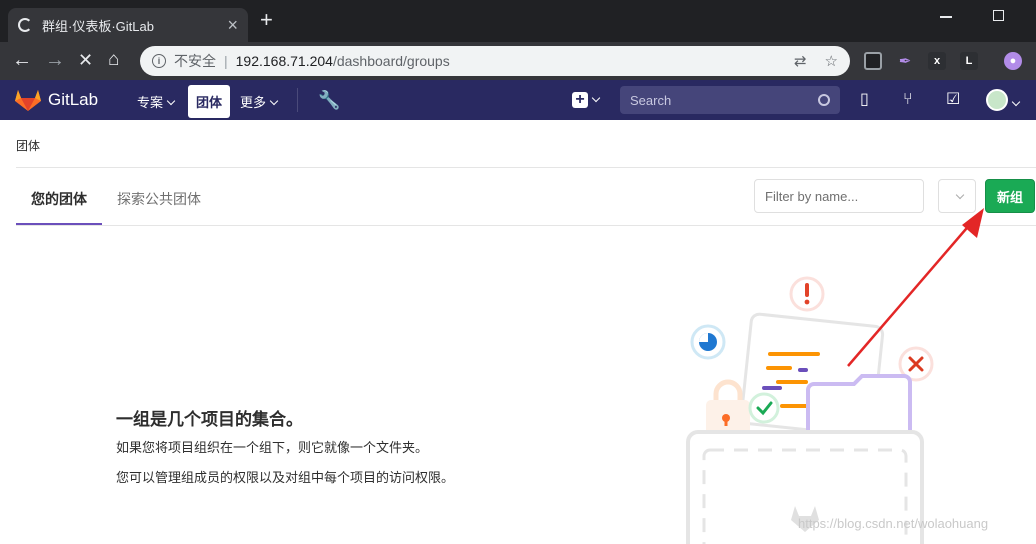  Describe the element at coordinates (28, 145) in the screenshot. I see `breadcrumb: 团体` at that location.